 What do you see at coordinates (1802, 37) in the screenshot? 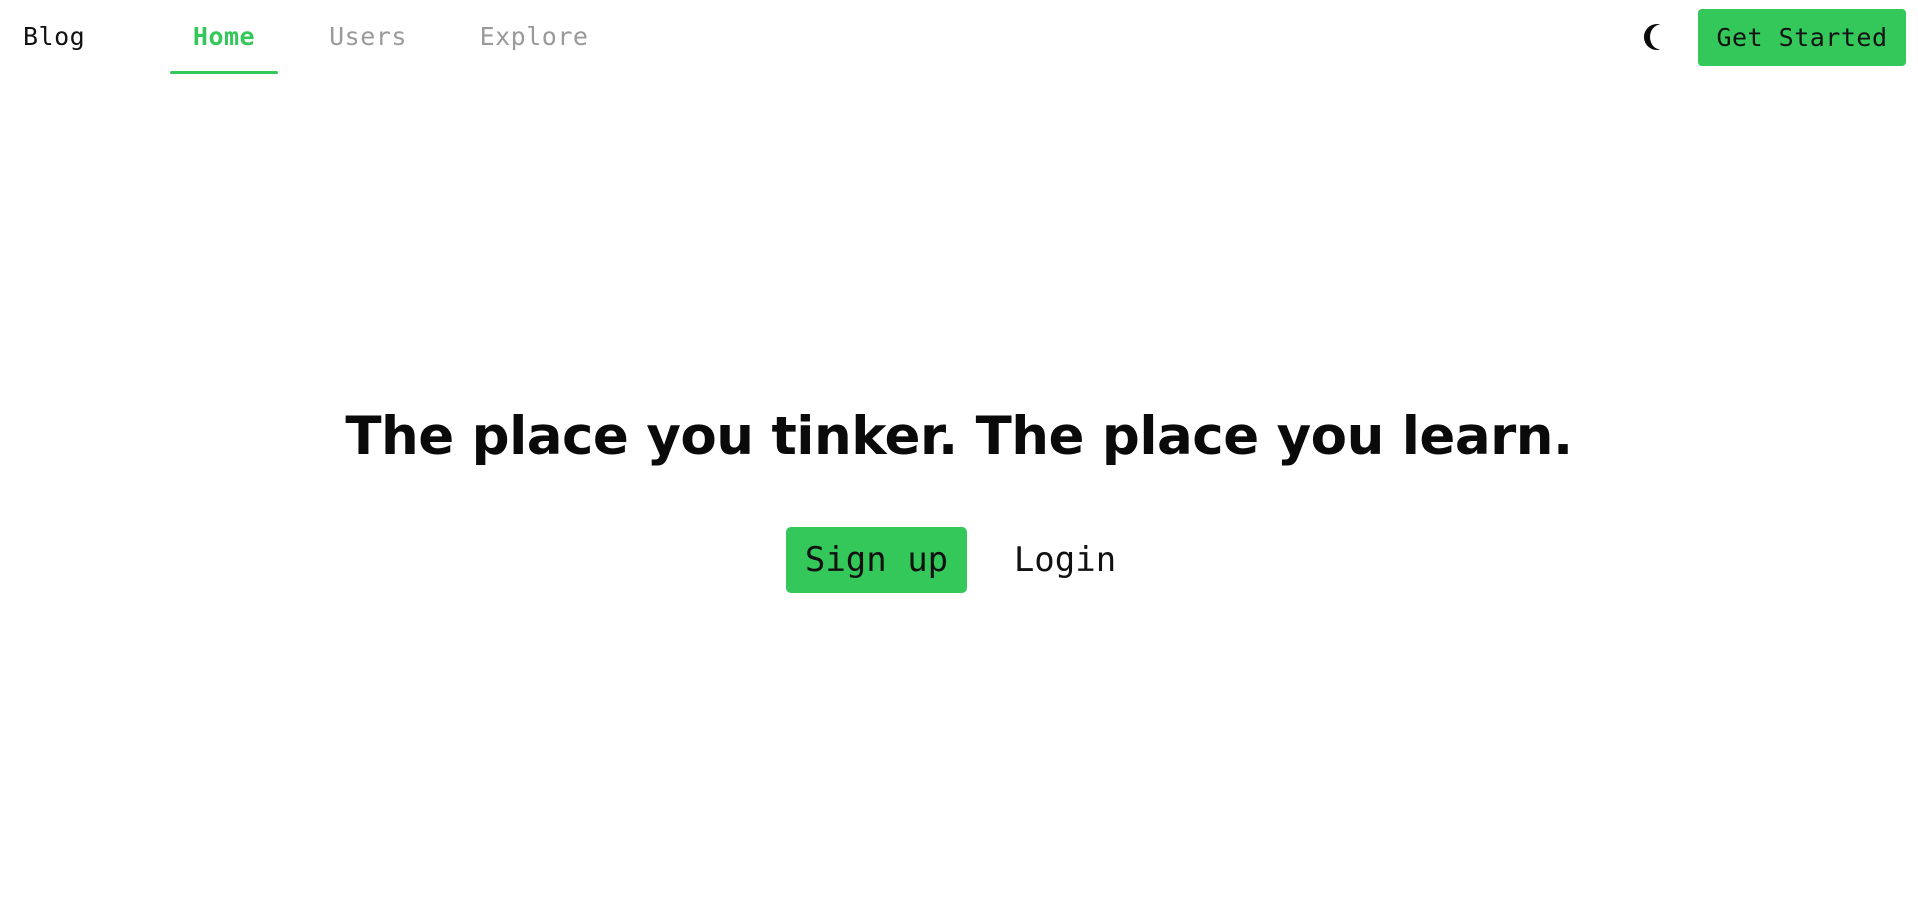
I see `get-started-button: Get Started` at bounding box center [1802, 37].